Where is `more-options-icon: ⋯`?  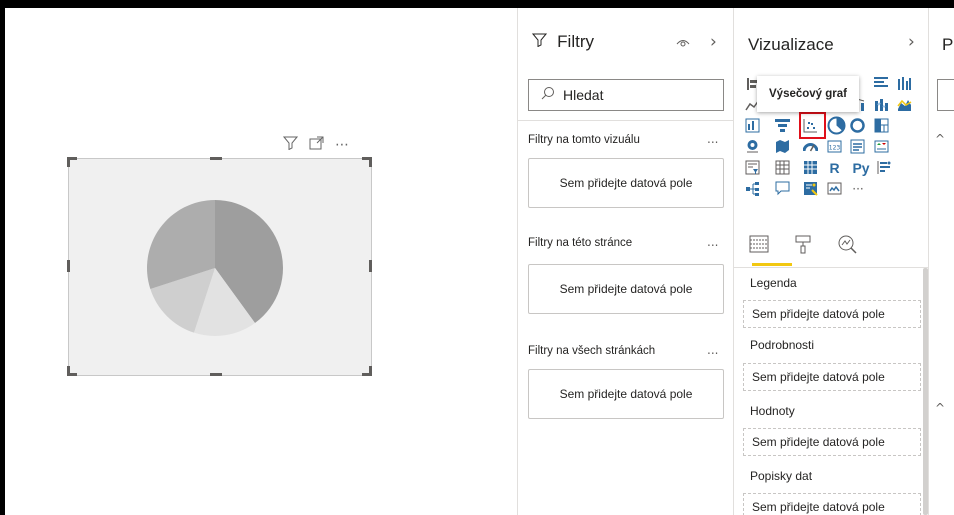 more-options-icon: ⋯ is located at coordinates (342, 145).